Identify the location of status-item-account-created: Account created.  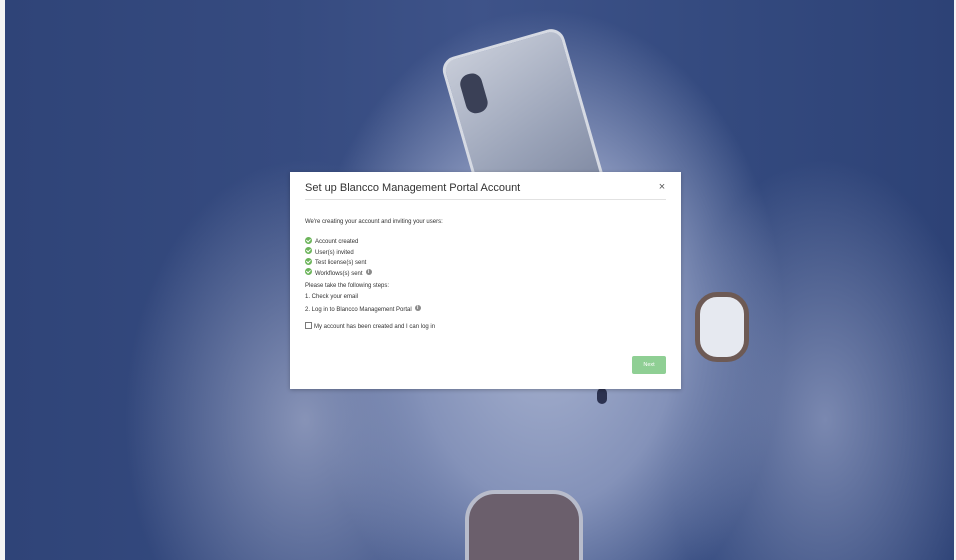
(485, 242).